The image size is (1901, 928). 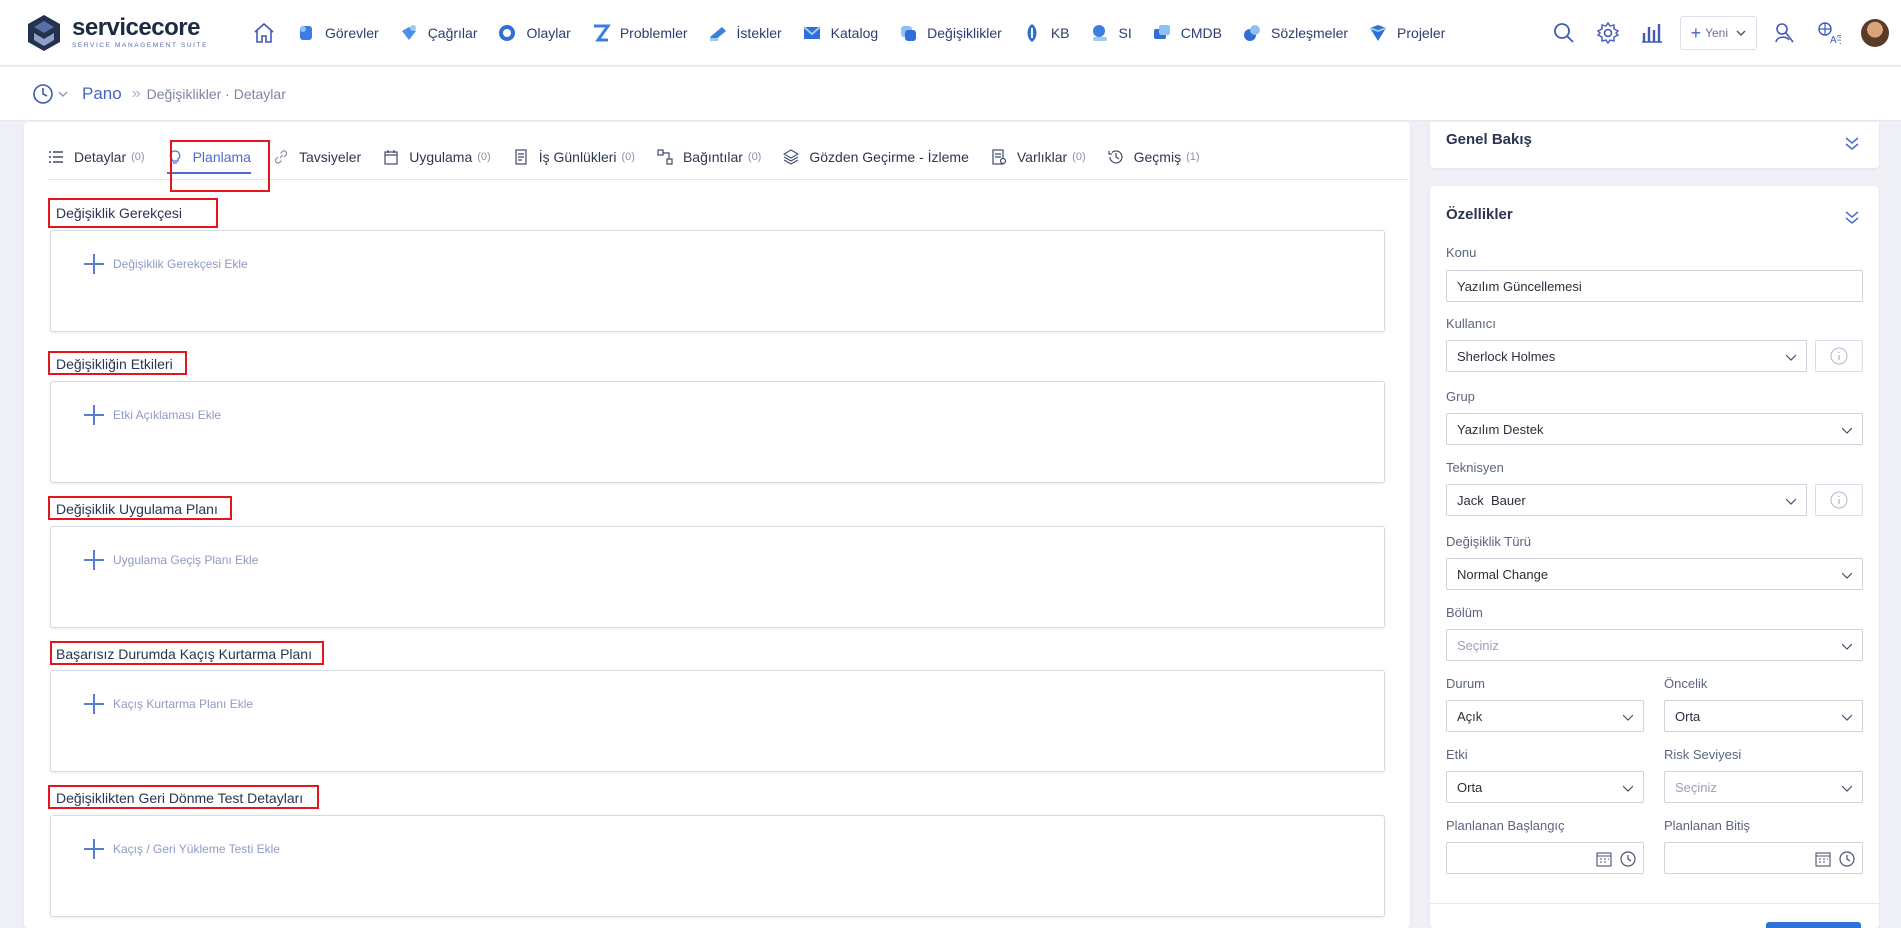 What do you see at coordinates (717, 281) in the screenshot?
I see `section-panel: Değişiklik Gerekçesi Ekle` at bounding box center [717, 281].